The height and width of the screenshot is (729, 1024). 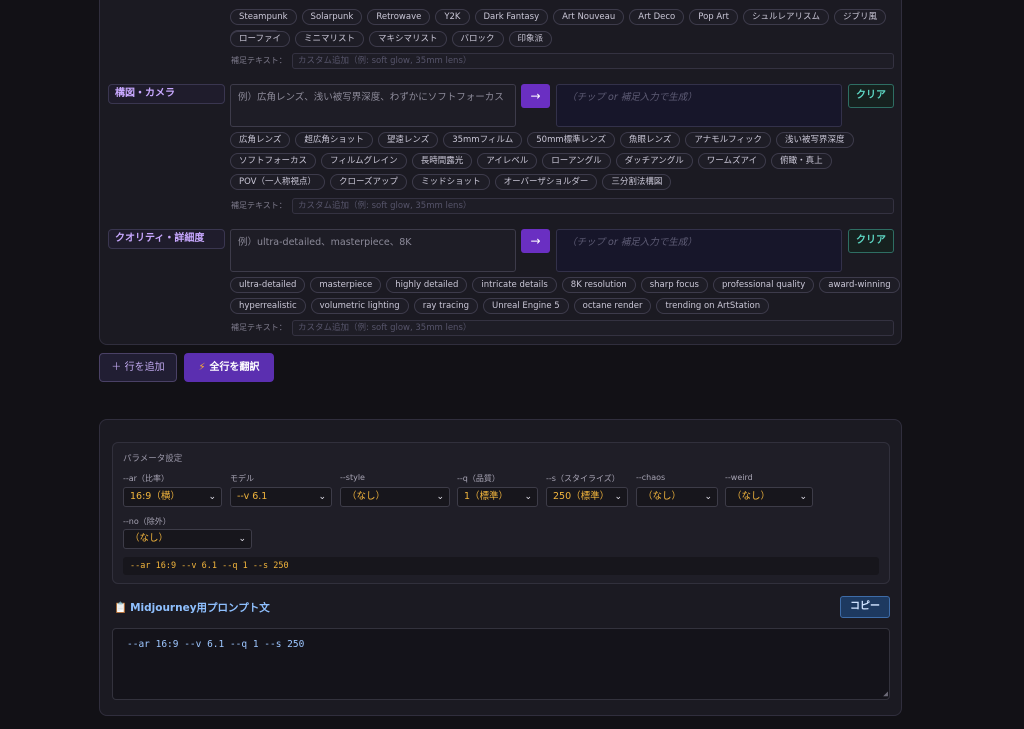 I want to click on chip: 超広角ショット, so click(x=334, y=140).